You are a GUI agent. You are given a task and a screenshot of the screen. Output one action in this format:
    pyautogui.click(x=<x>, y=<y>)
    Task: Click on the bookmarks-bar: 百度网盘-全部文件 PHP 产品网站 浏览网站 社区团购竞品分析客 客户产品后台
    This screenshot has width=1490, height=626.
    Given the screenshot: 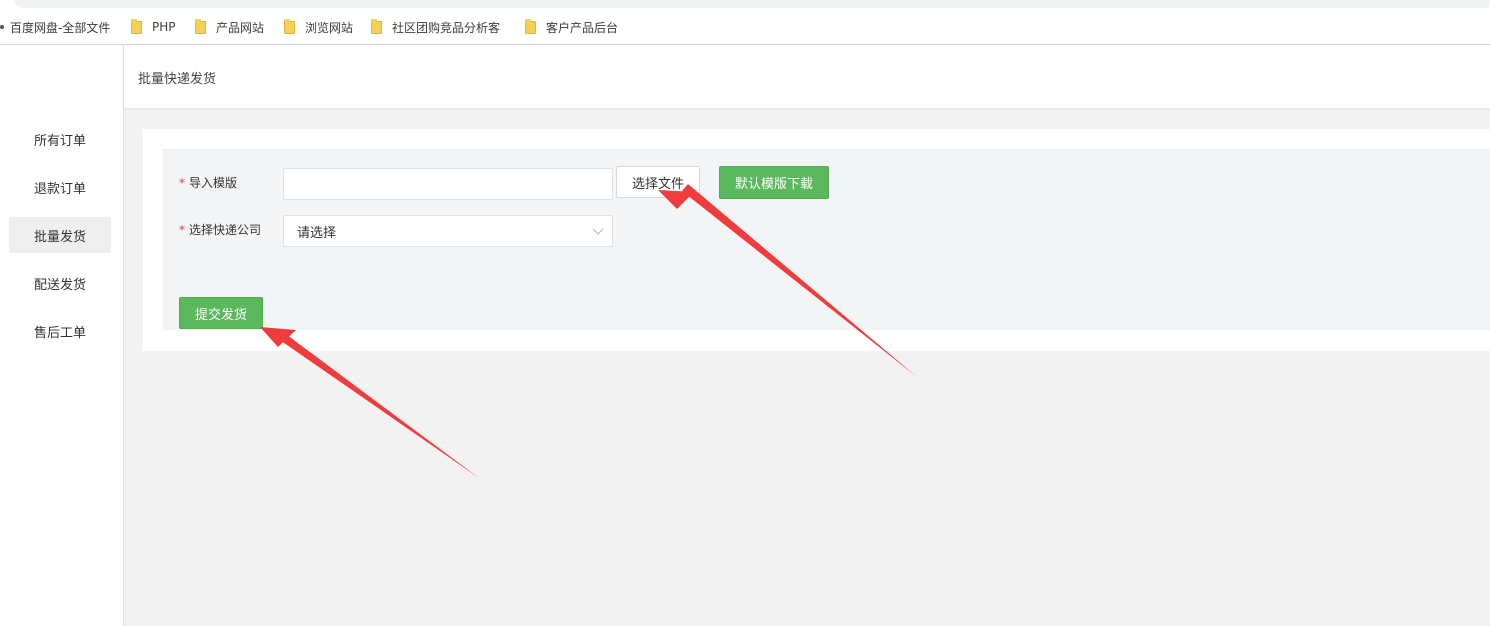 What is the action you would take?
    pyautogui.click(x=745, y=27)
    